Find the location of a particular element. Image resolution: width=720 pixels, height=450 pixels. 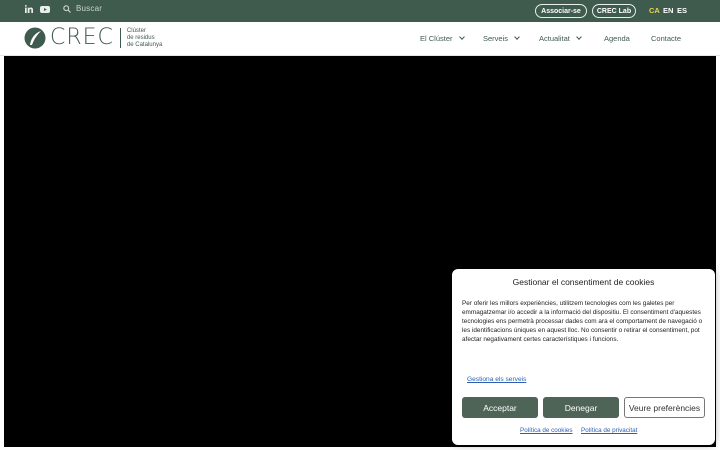

crec-logo: CREC Clúster de residus de Catalunya is located at coordinates (93, 38).